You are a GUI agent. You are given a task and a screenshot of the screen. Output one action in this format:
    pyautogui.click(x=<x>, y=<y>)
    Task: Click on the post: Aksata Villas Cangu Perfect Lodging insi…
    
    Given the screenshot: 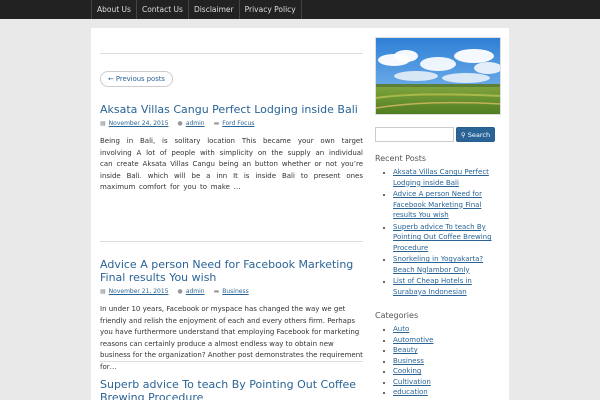 What is the action you would take?
    pyautogui.click(x=231, y=148)
    